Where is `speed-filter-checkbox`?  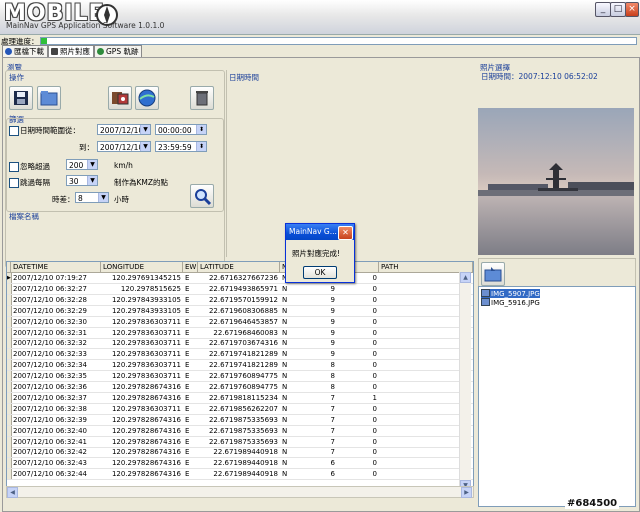
speed-filter-checkbox is located at coordinates (14, 167).